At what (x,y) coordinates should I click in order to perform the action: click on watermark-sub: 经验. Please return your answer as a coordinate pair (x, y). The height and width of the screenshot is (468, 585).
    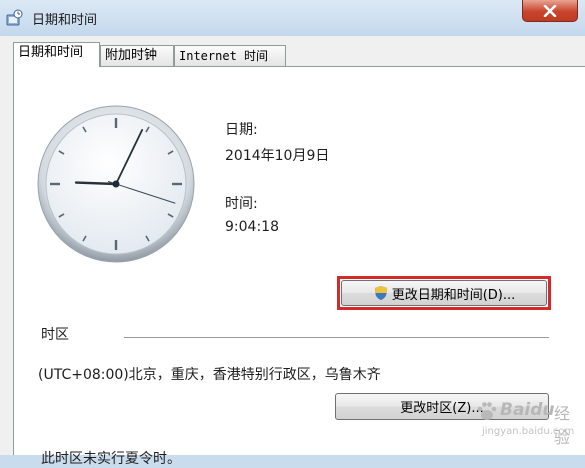
    Looking at the image, I should click on (562, 425).